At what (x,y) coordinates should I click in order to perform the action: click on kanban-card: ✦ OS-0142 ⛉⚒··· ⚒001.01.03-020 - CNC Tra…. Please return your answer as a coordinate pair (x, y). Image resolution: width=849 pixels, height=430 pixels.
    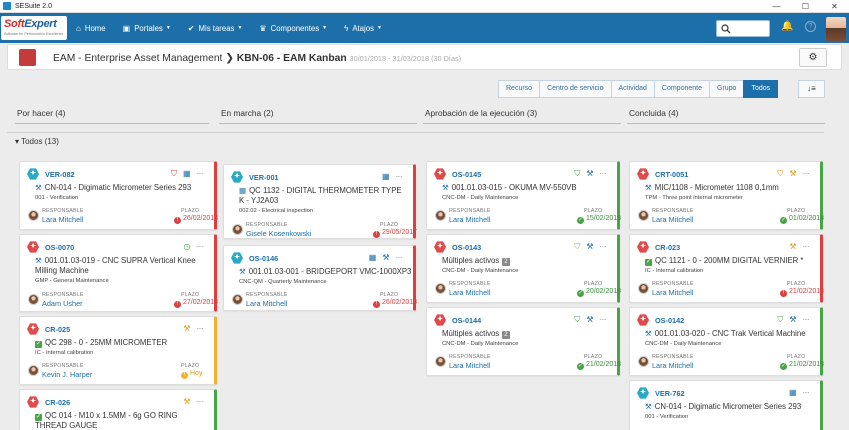
    Looking at the image, I should click on (726, 341).